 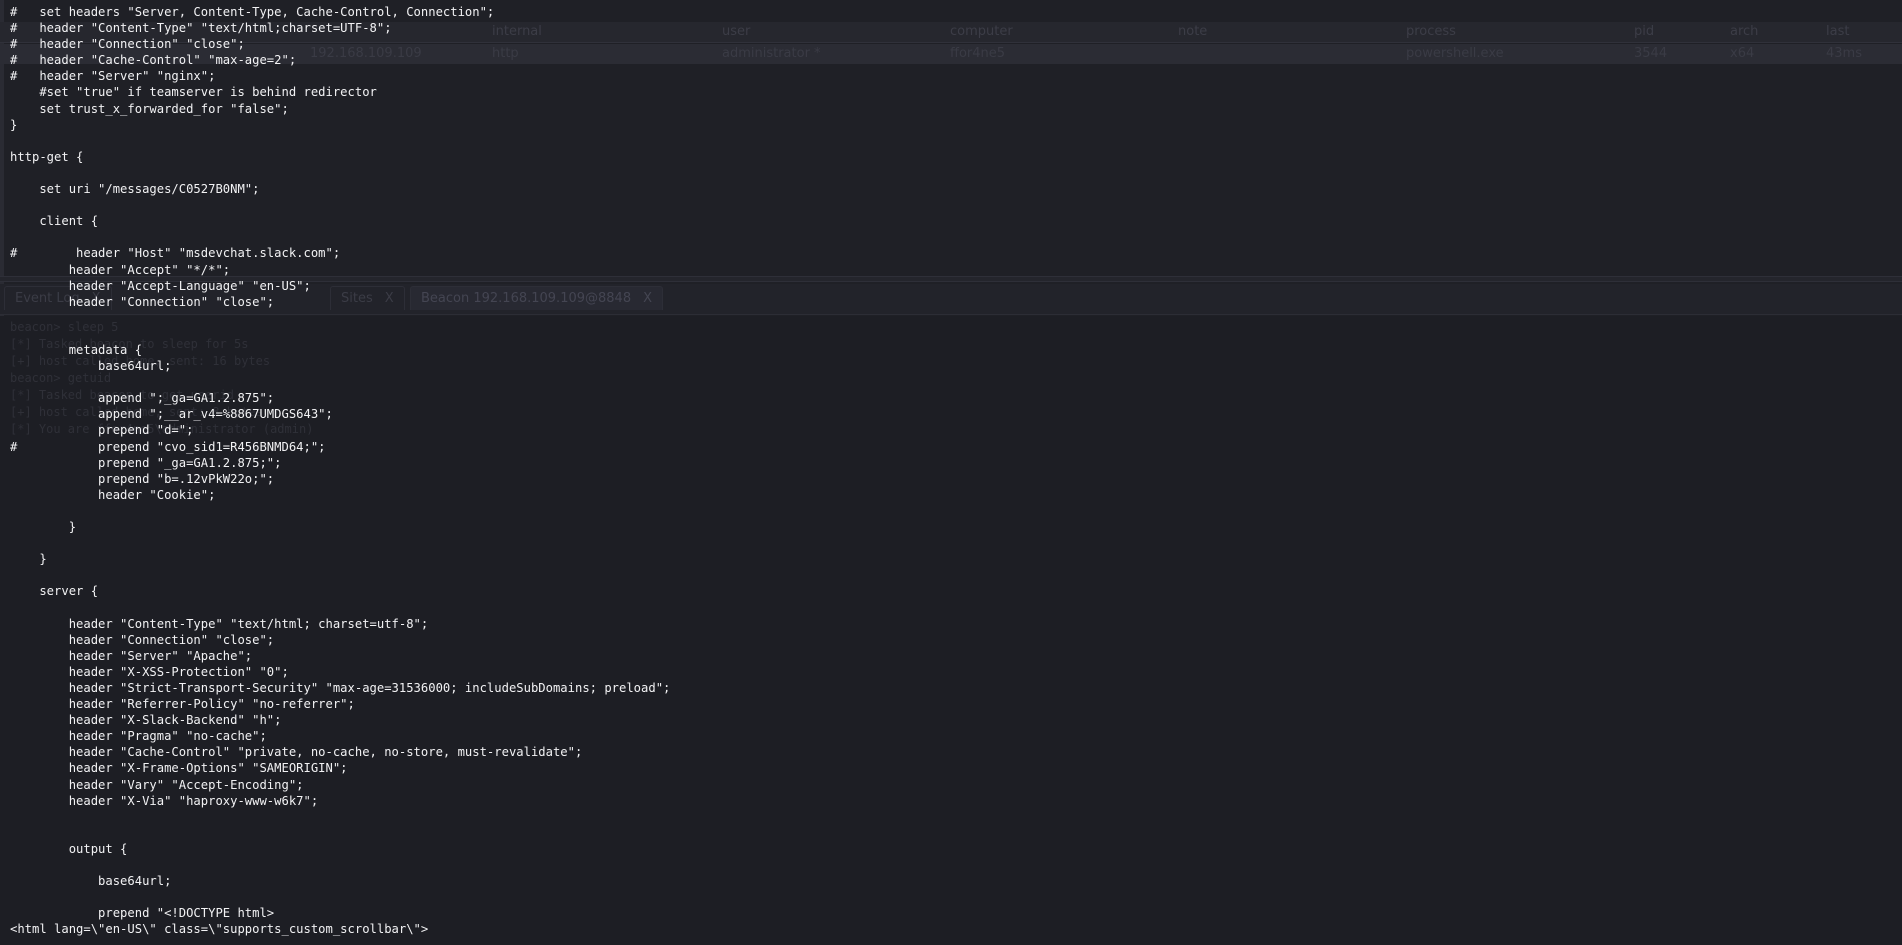 I want to click on row-user: administrator *, so click(x=771, y=53).